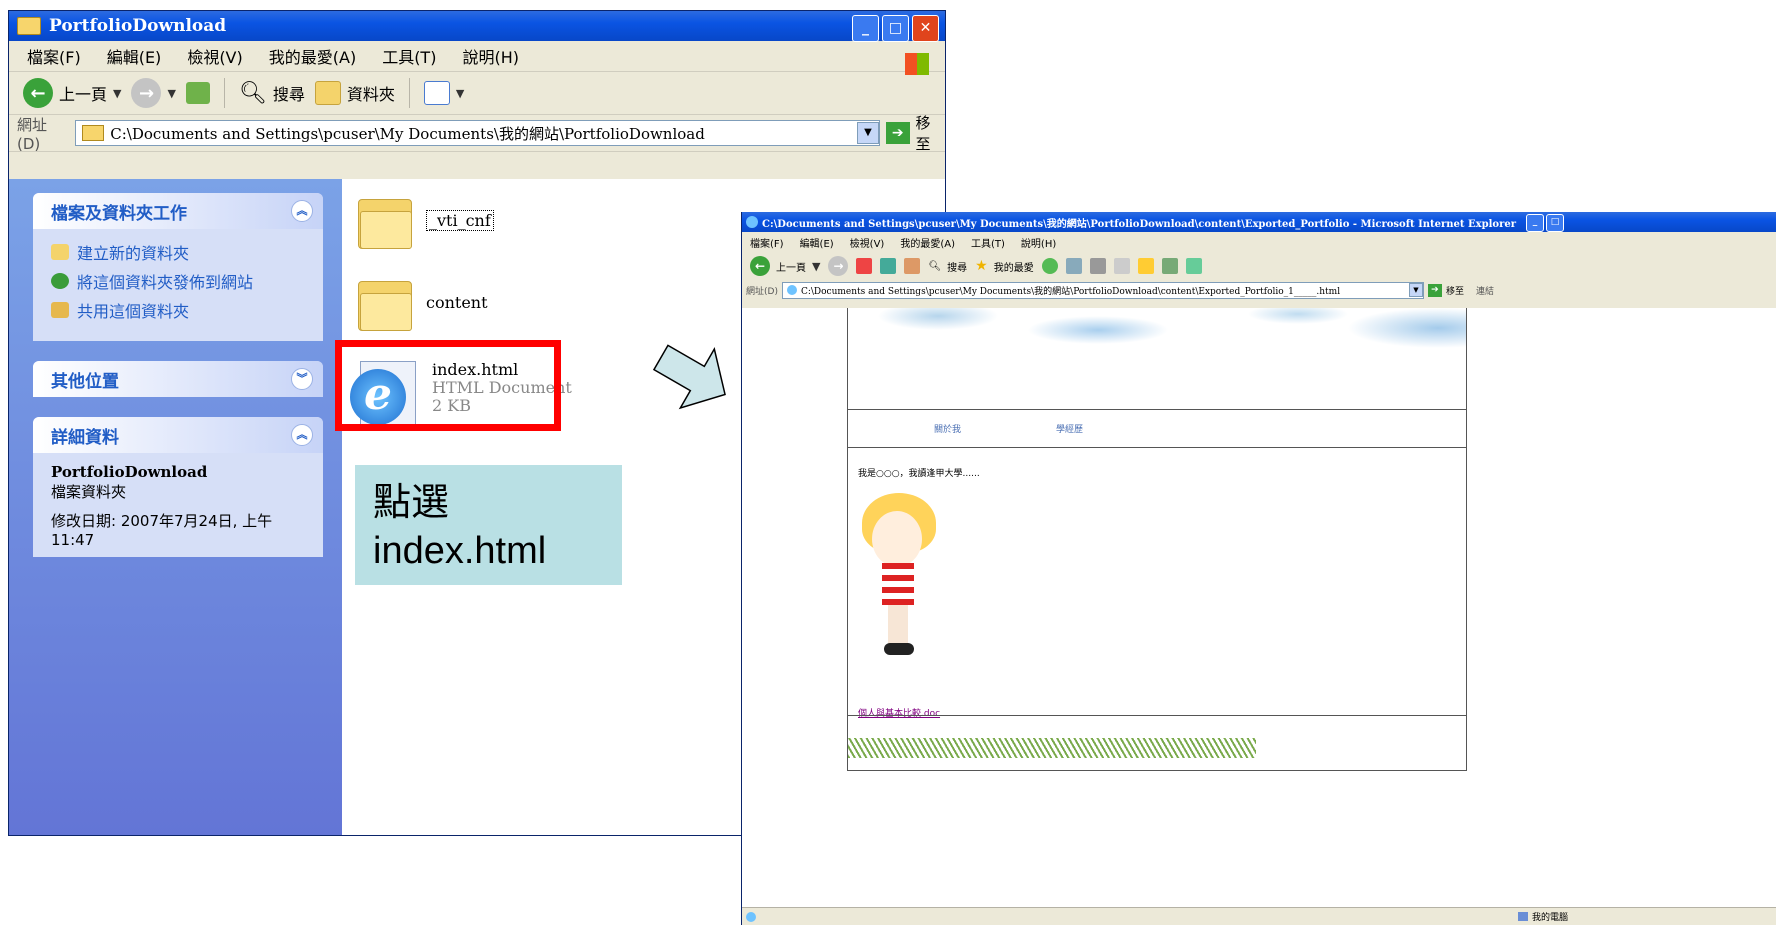  Describe the element at coordinates (312, 56) in the screenshot. I see `menu-favorites: 我的最愛(A)` at that location.